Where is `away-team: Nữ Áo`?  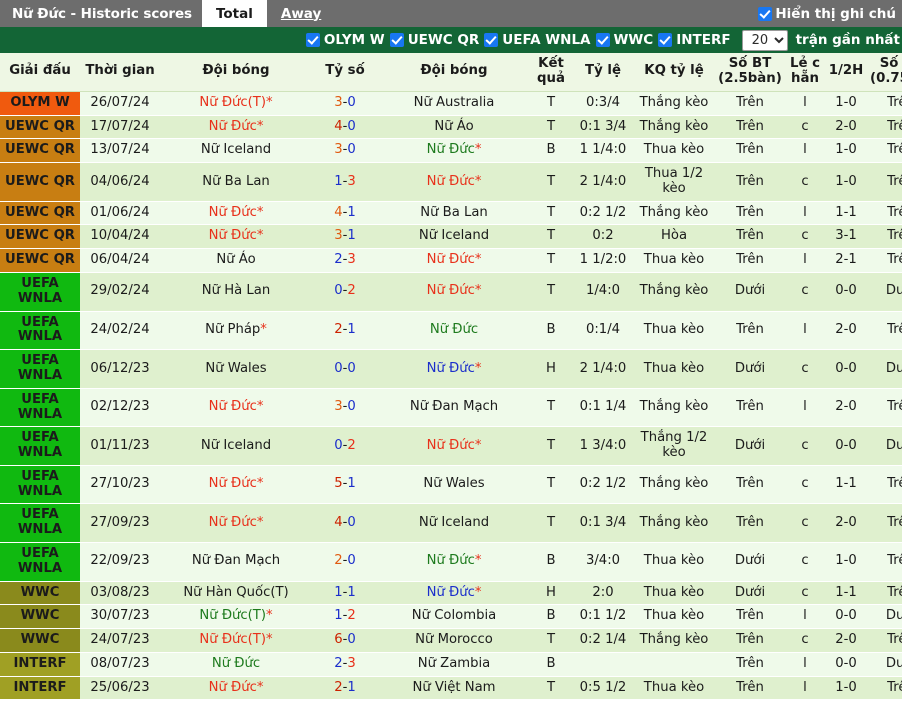 away-team: Nữ Áo is located at coordinates (454, 127).